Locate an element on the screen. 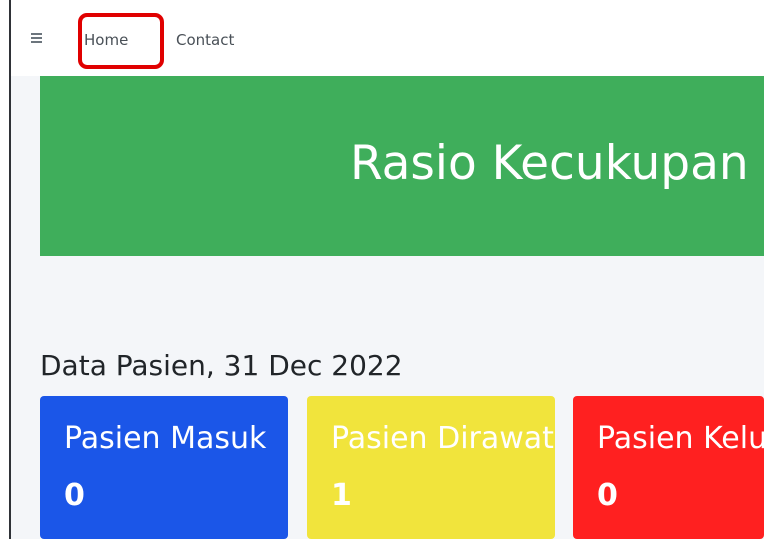 This screenshot has height=539, width=764. left-sidebar-edge is located at coordinates (5, 269).